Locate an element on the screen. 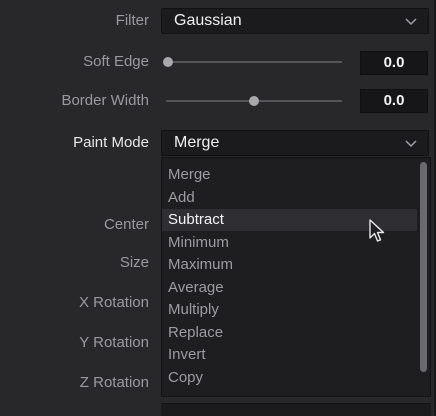 This screenshot has height=416, width=436. border-width-label: Border Width is located at coordinates (105, 100).